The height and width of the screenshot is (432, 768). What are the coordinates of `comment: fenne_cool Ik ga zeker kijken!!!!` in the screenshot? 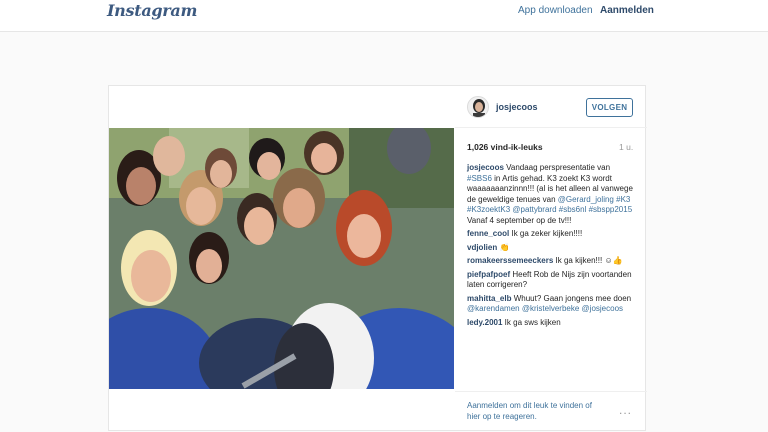 It's located at (552, 234).